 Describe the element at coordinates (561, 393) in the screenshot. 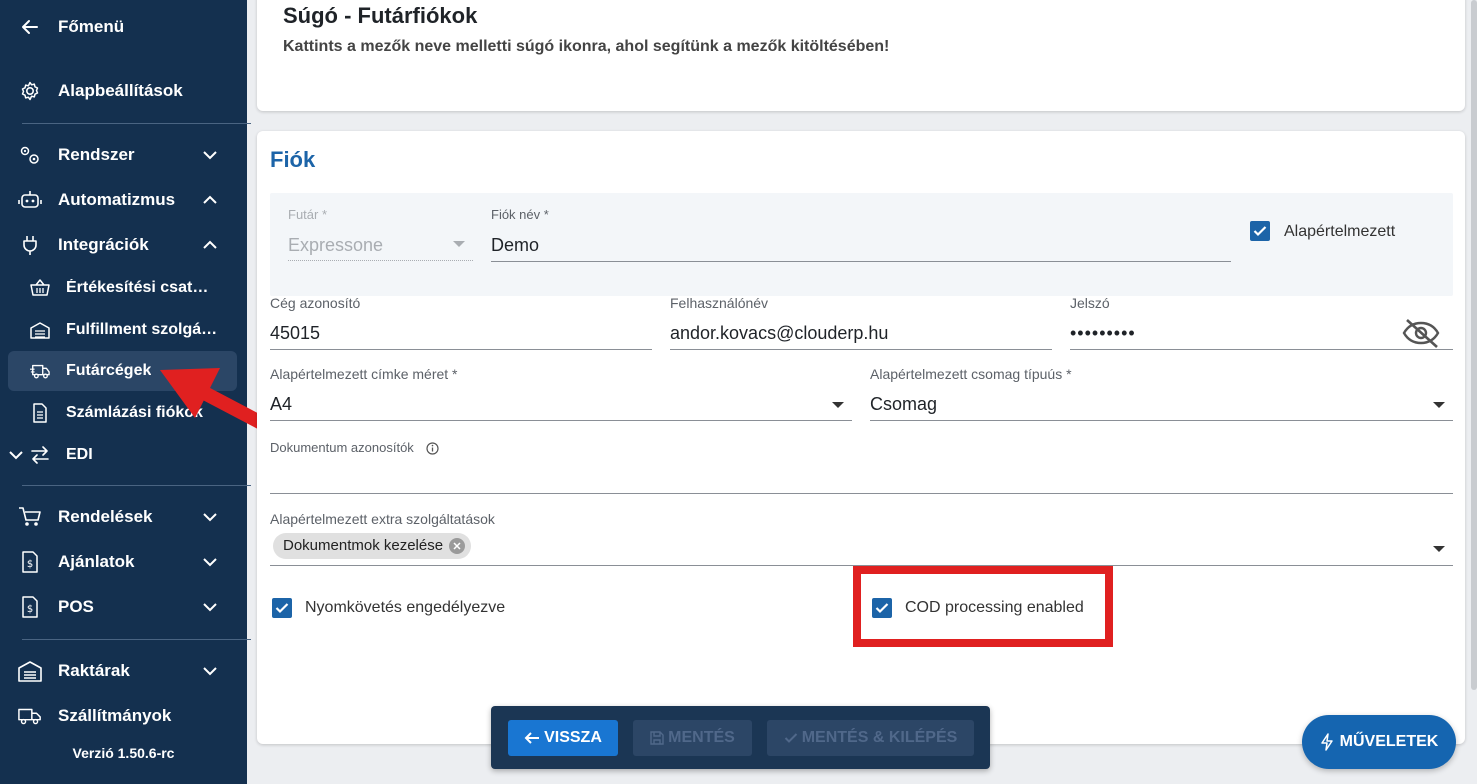

I see `label-size-select: Alapértelmezett címke méret * A4` at that location.